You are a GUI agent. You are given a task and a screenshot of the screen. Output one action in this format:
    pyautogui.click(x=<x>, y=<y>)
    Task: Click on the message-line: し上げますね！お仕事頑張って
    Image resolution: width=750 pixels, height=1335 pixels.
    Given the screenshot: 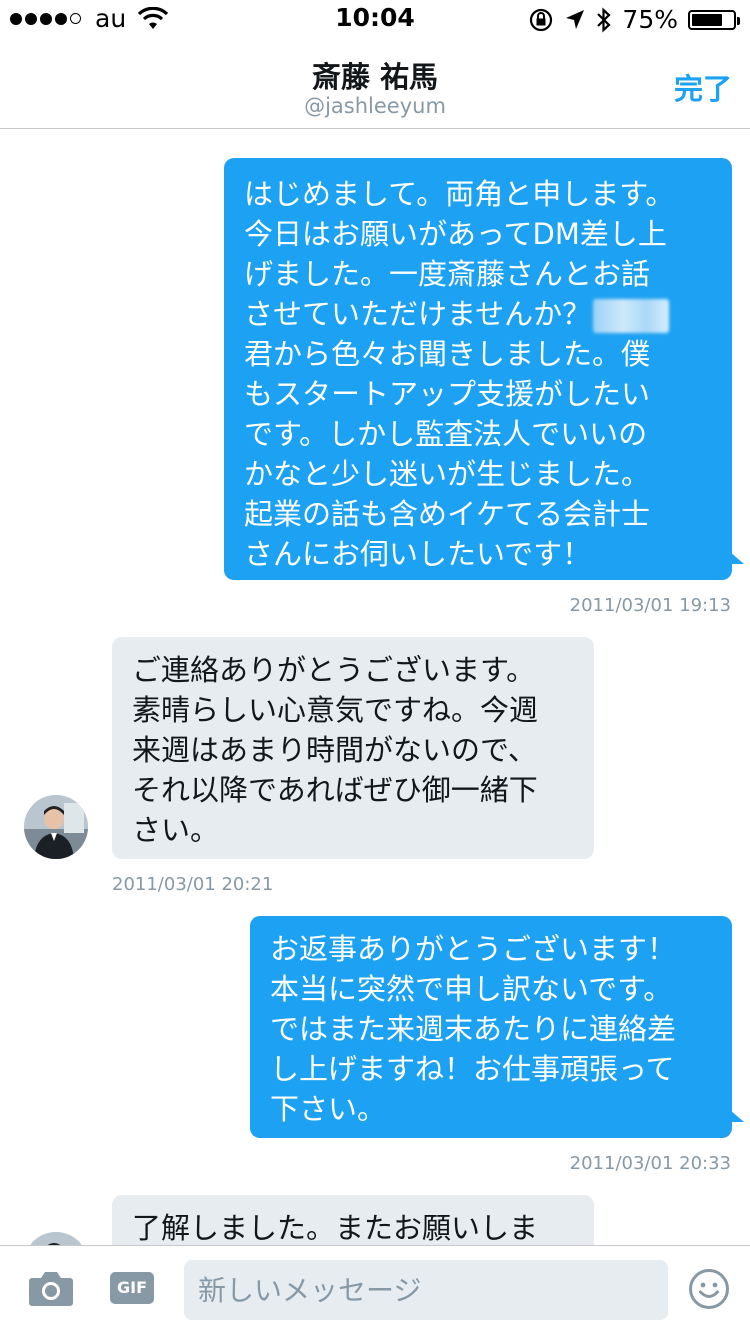 What is the action you would take?
    pyautogui.click(x=472, y=1069)
    